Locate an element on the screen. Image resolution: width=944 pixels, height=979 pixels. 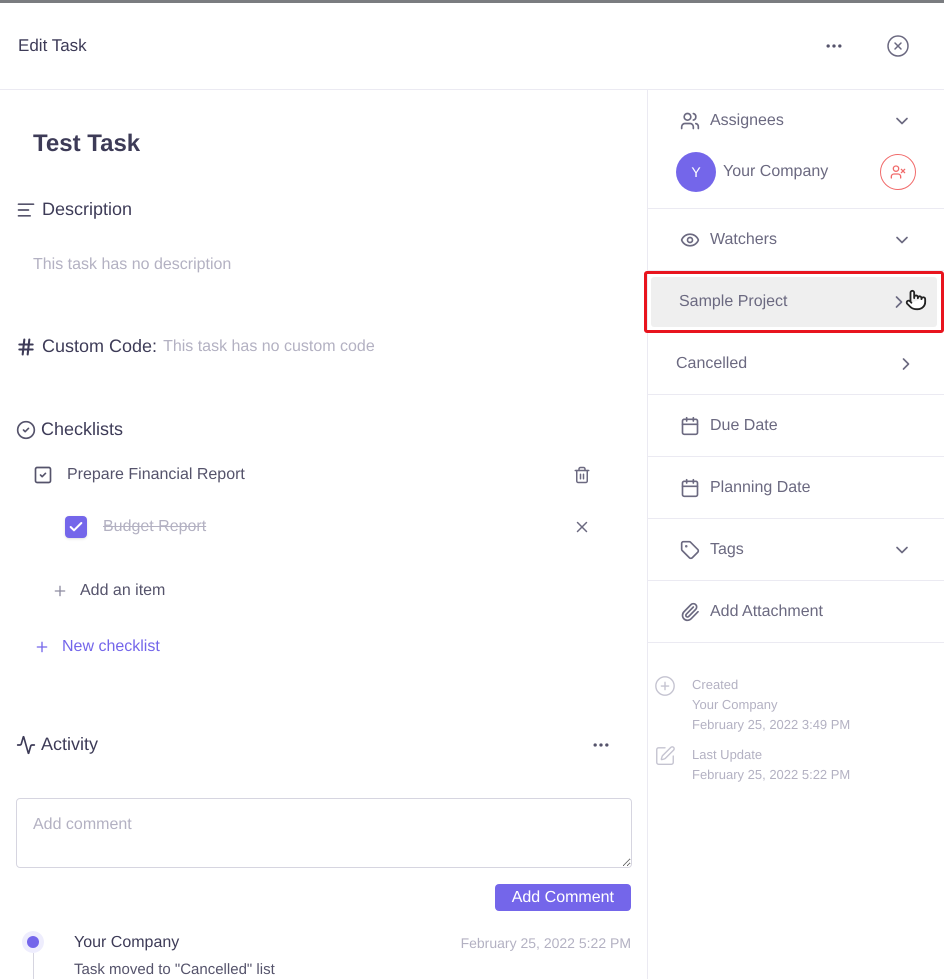
activity-icon is located at coordinates (26, 744).